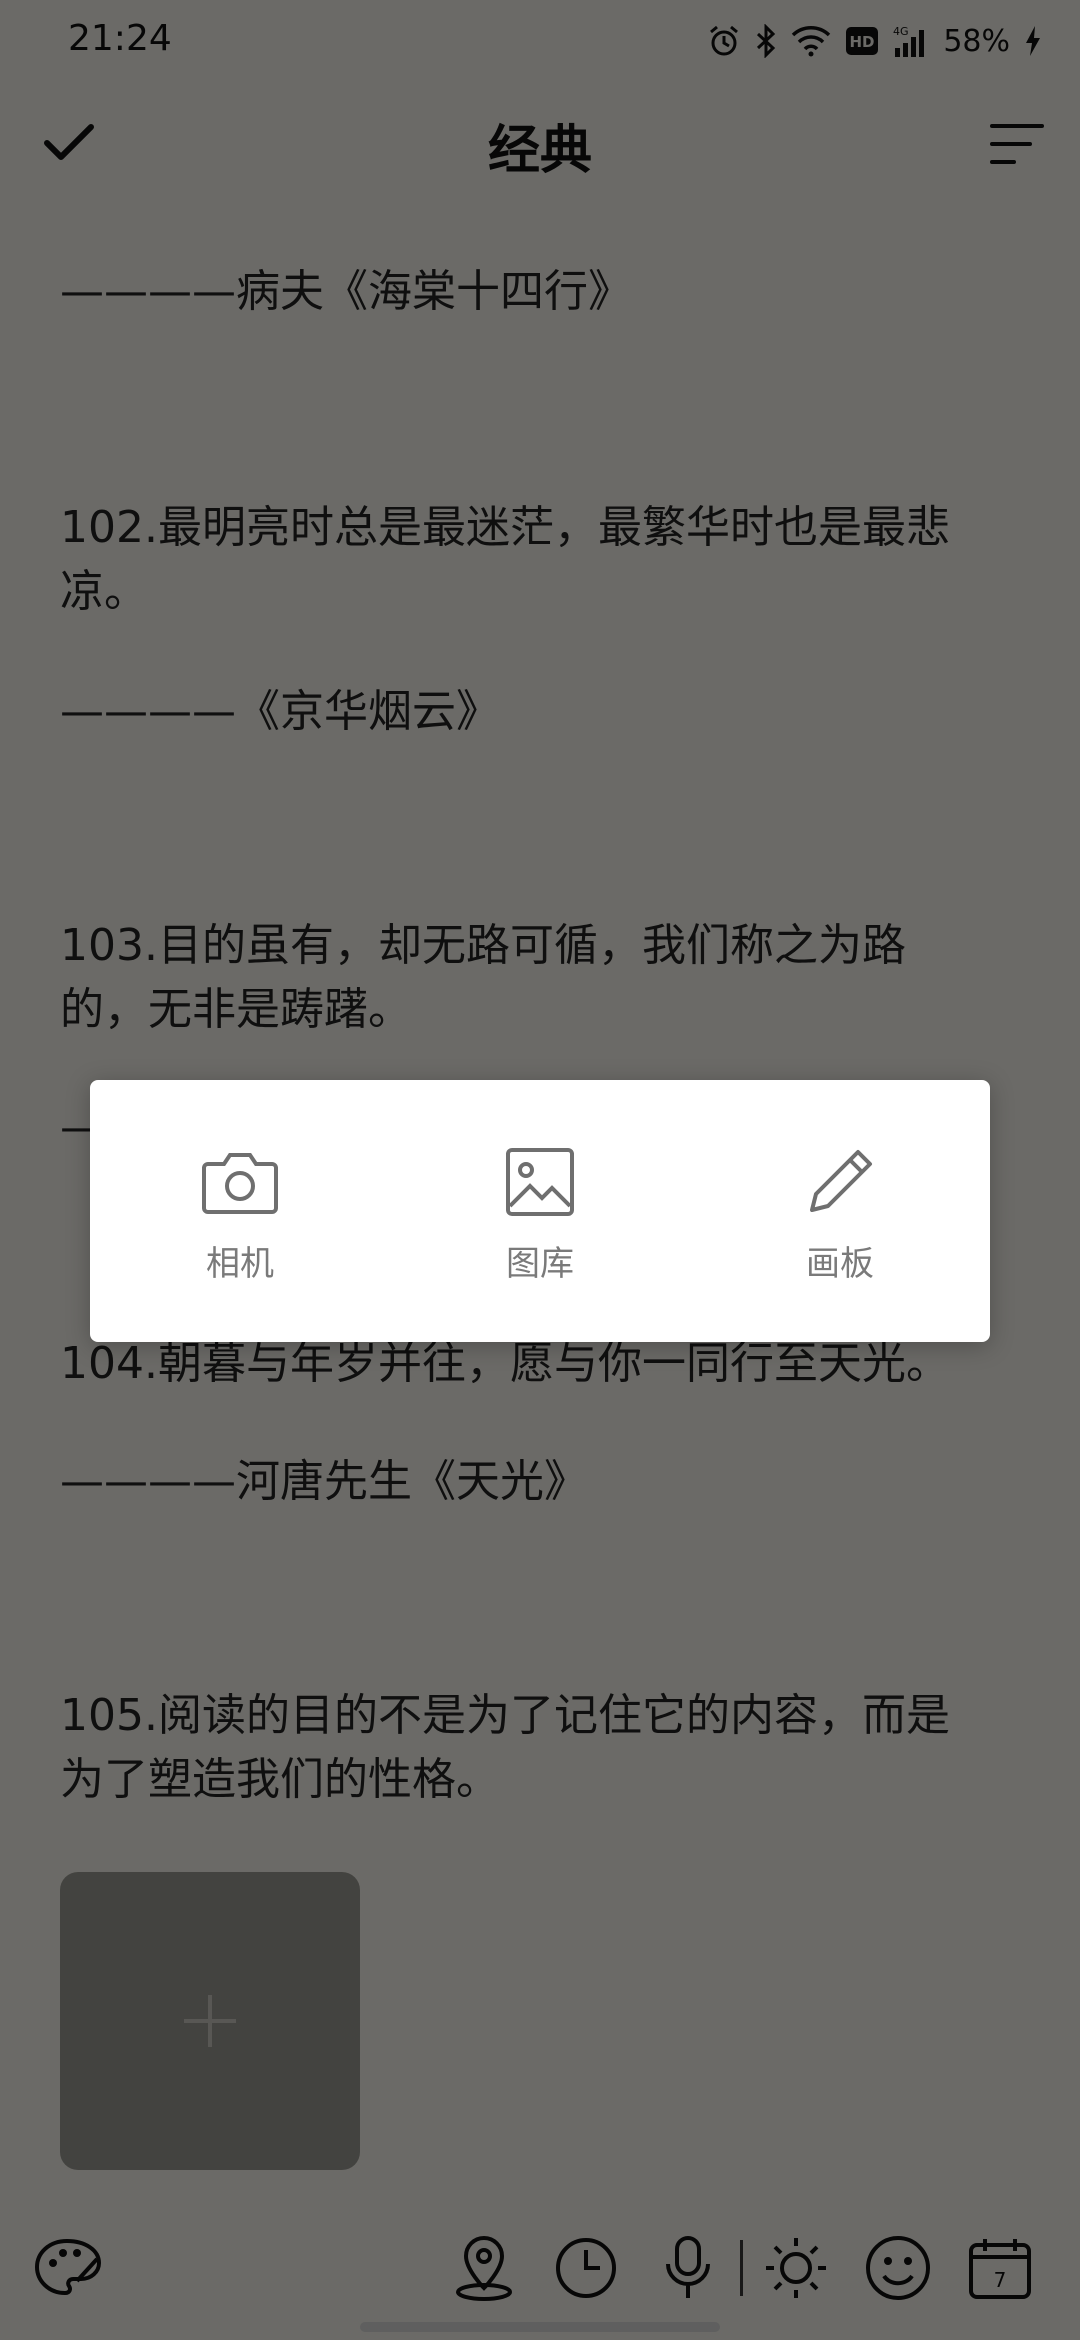 The image size is (1080, 2340). Describe the element at coordinates (1033, 41) in the screenshot. I see `battery-charging-icon` at that location.